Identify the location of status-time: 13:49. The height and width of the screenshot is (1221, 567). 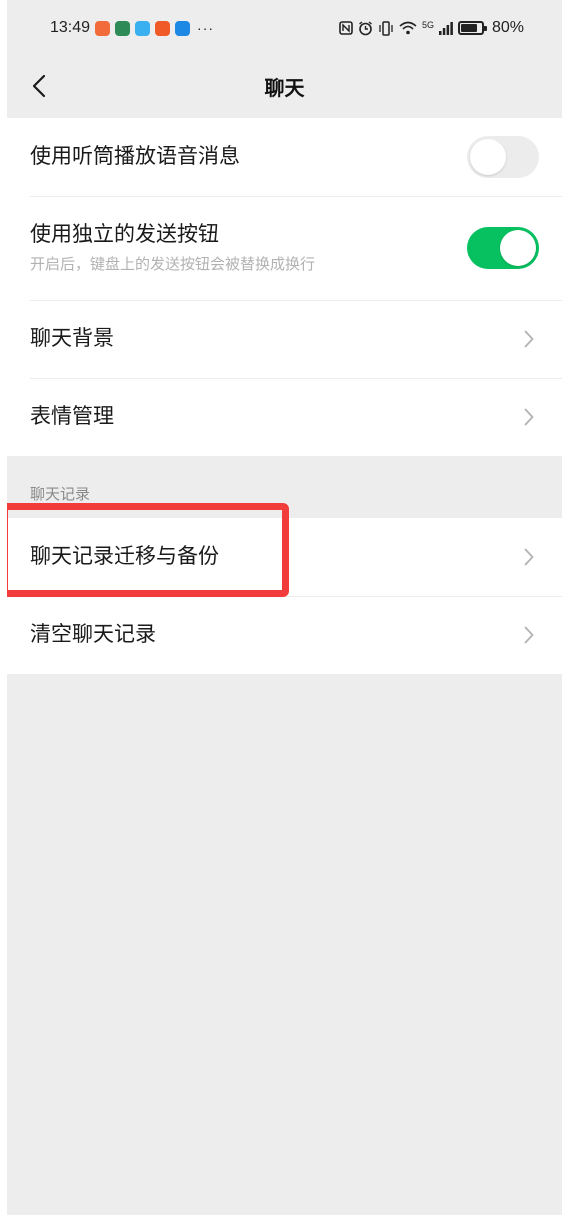
(70, 27).